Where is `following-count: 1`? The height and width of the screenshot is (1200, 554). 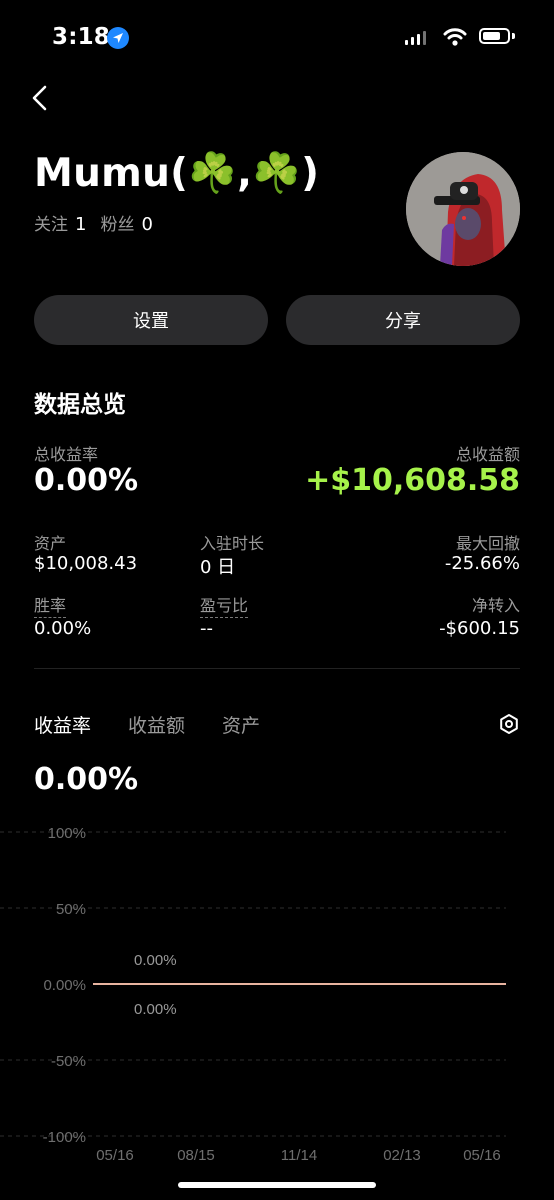
following-count: 1 is located at coordinates (80, 224).